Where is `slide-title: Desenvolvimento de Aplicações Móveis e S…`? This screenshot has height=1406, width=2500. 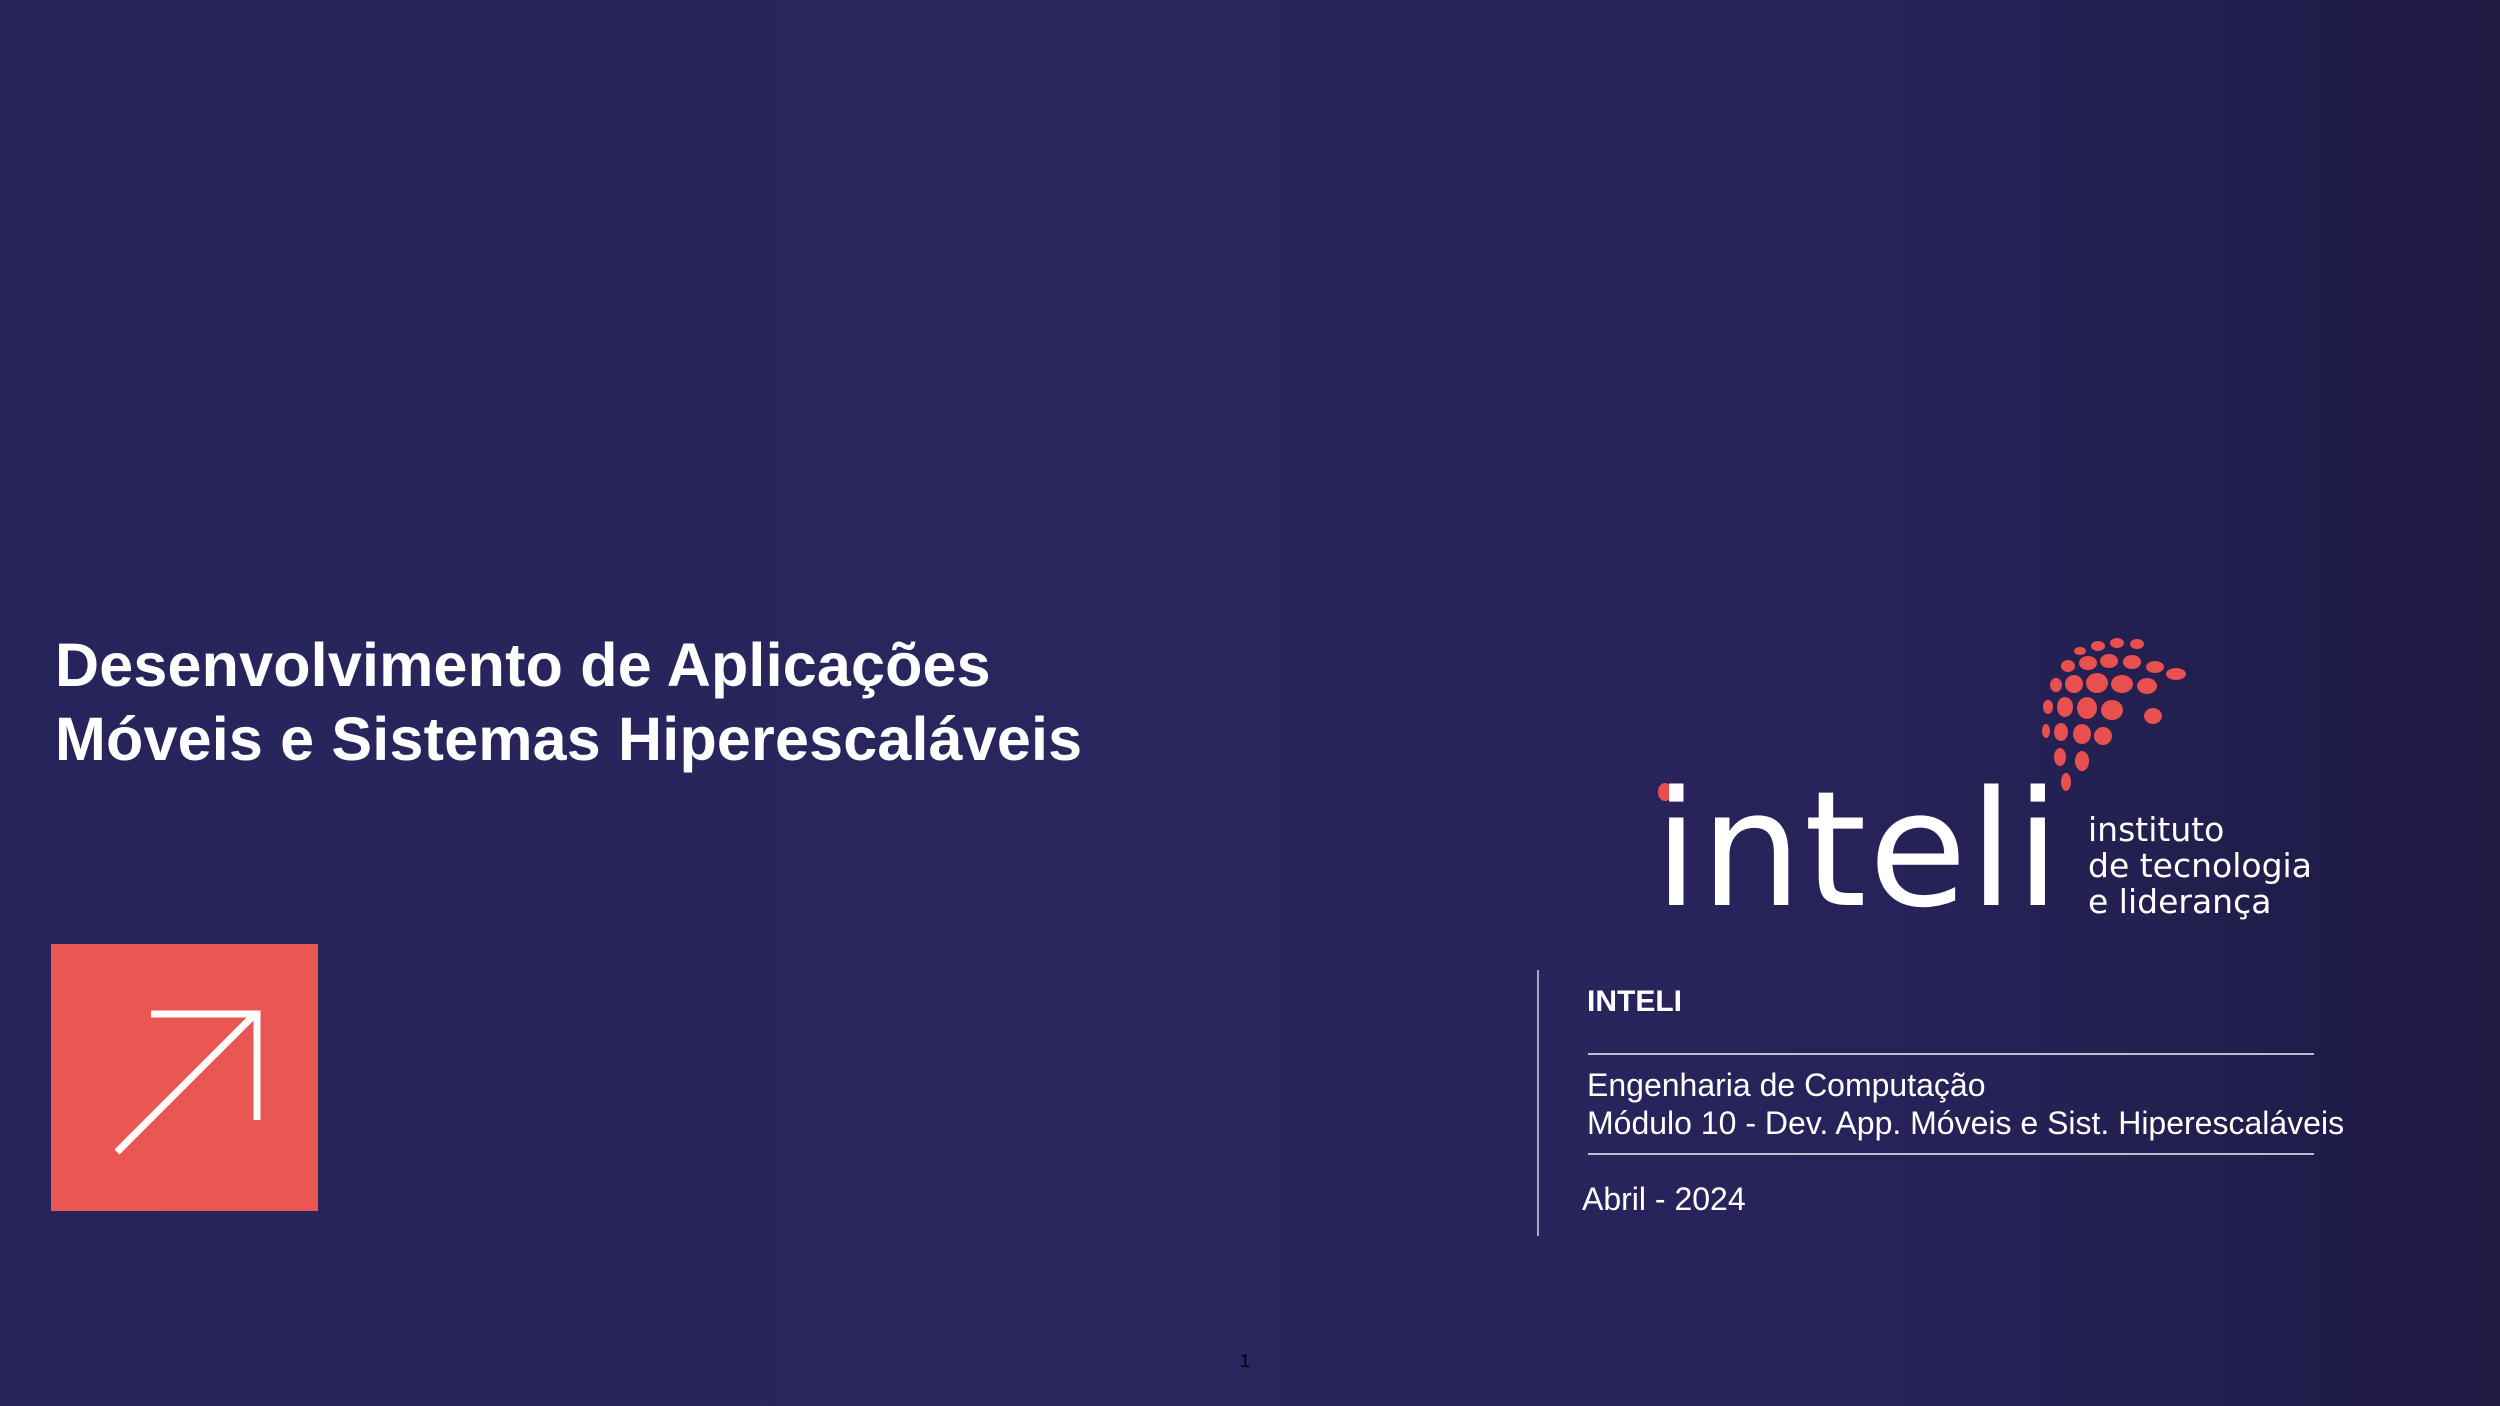
slide-title: Desenvolvimento de Aplicações Móveis e S… is located at coordinates (655, 702).